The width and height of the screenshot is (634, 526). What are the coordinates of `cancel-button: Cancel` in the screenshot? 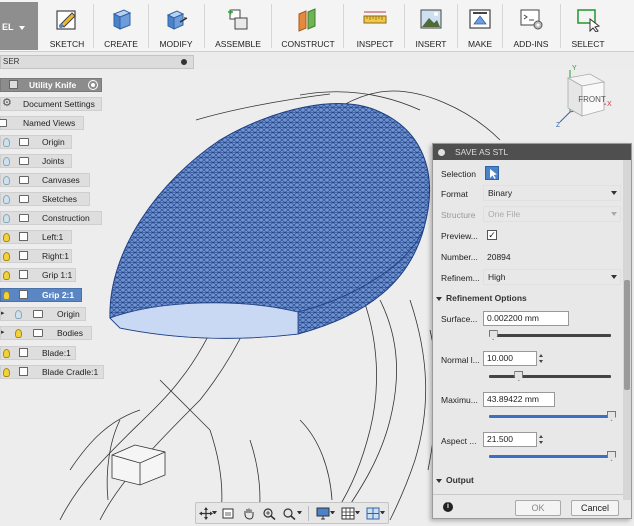 It's located at (595, 508).